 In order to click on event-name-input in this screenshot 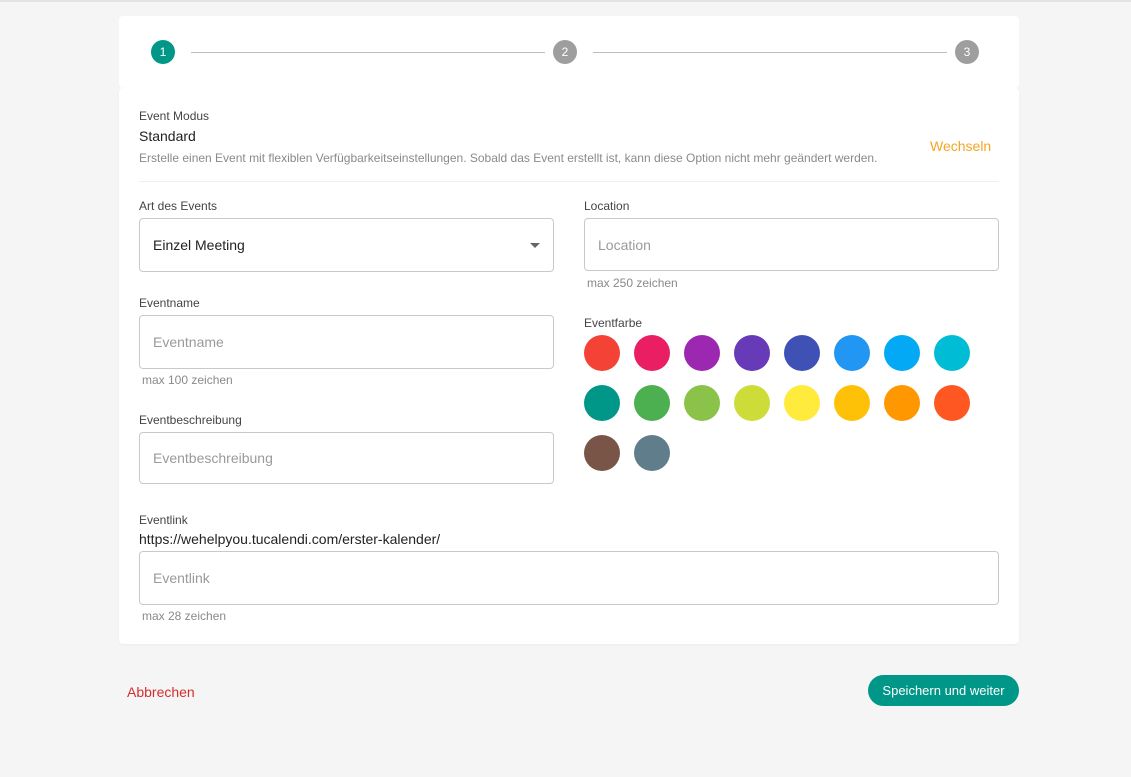, I will do `click(346, 342)`.